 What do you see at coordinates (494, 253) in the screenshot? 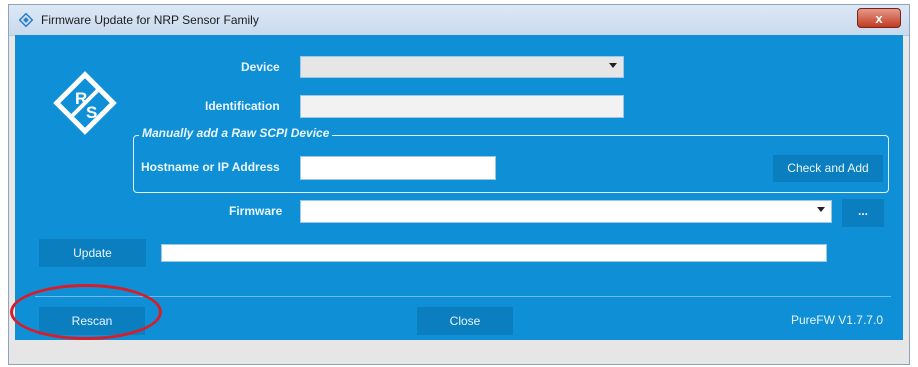
I see `update-progress-bar` at bounding box center [494, 253].